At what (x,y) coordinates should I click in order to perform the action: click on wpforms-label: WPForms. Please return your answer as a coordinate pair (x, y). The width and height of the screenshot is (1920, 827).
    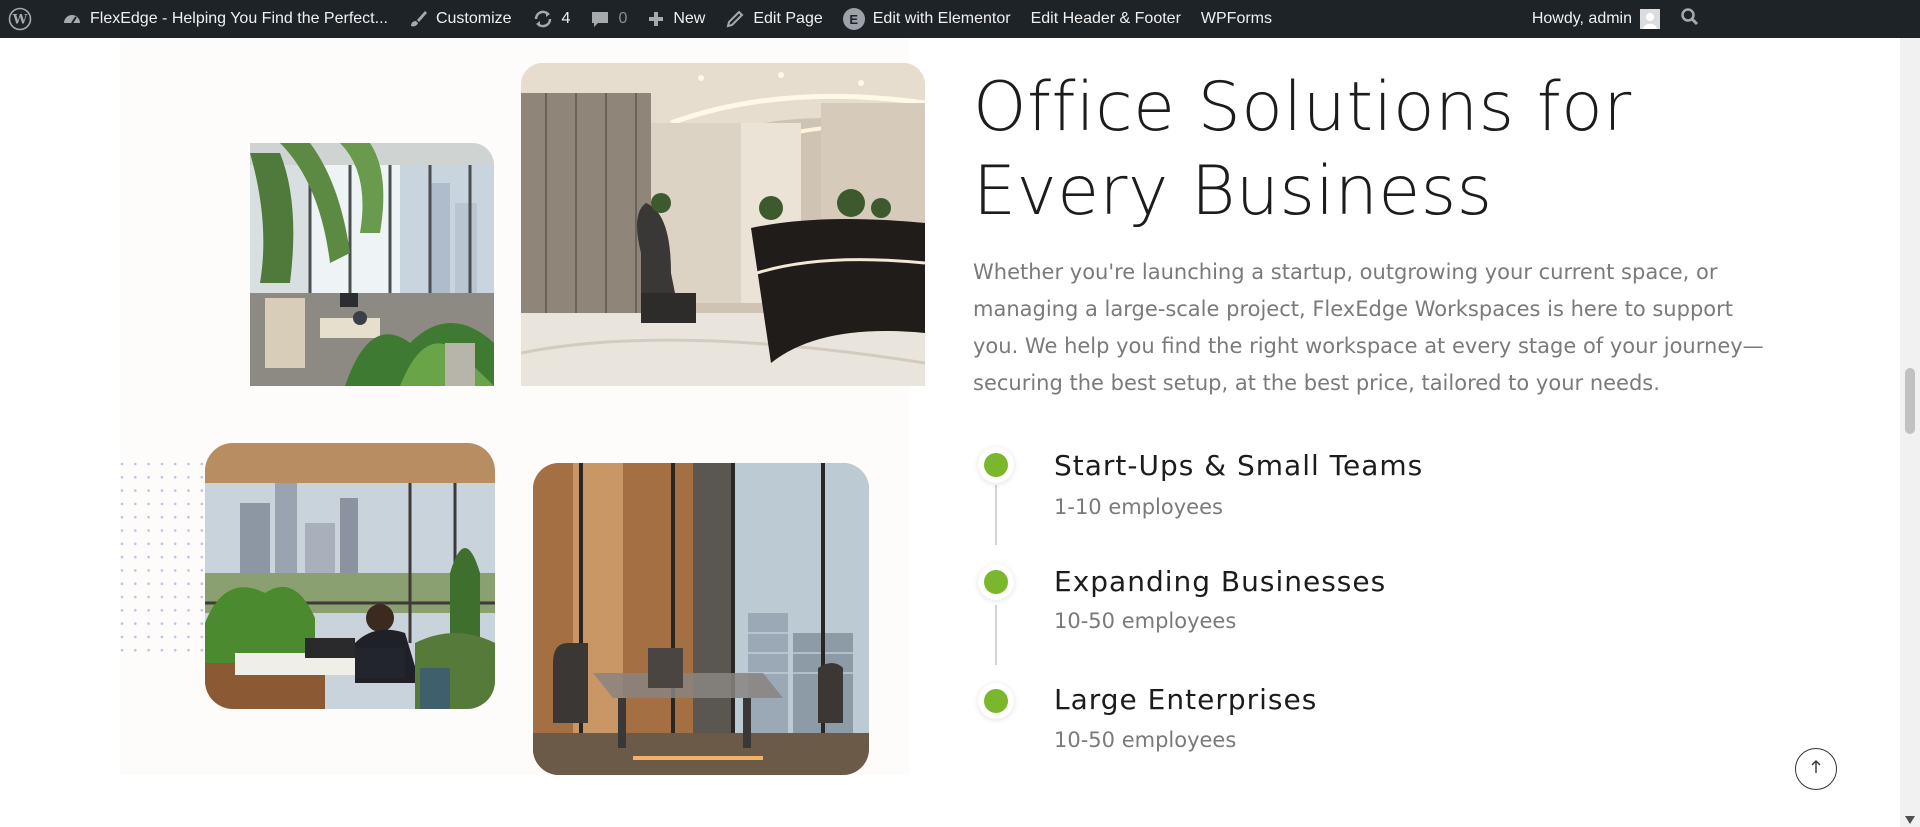
    Looking at the image, I should click on (1236, 18).